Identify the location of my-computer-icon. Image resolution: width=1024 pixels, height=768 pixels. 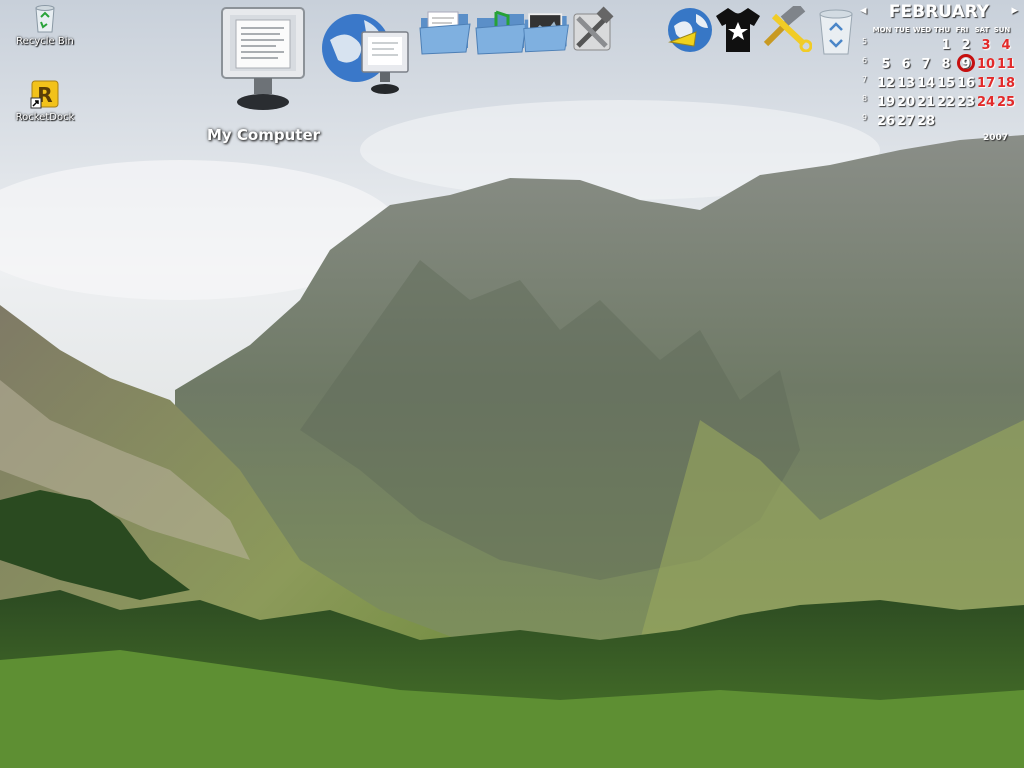
(263, 58).